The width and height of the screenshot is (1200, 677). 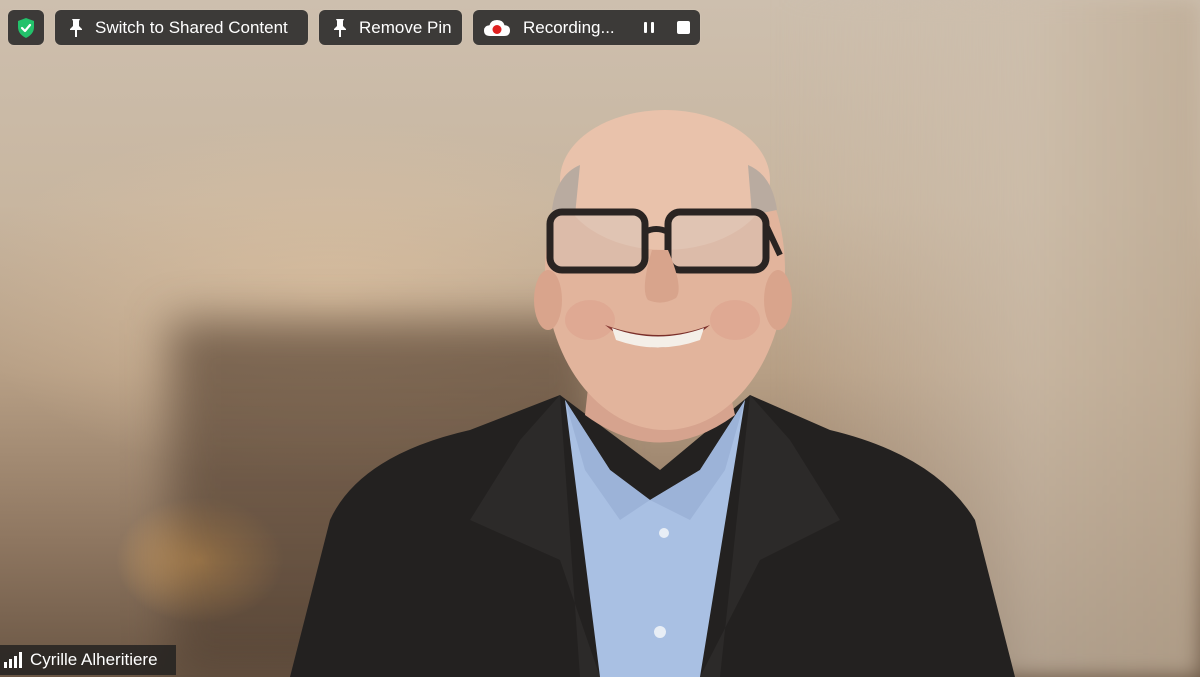 I want to click on pause-recording-button, so click(x=649, y=27).